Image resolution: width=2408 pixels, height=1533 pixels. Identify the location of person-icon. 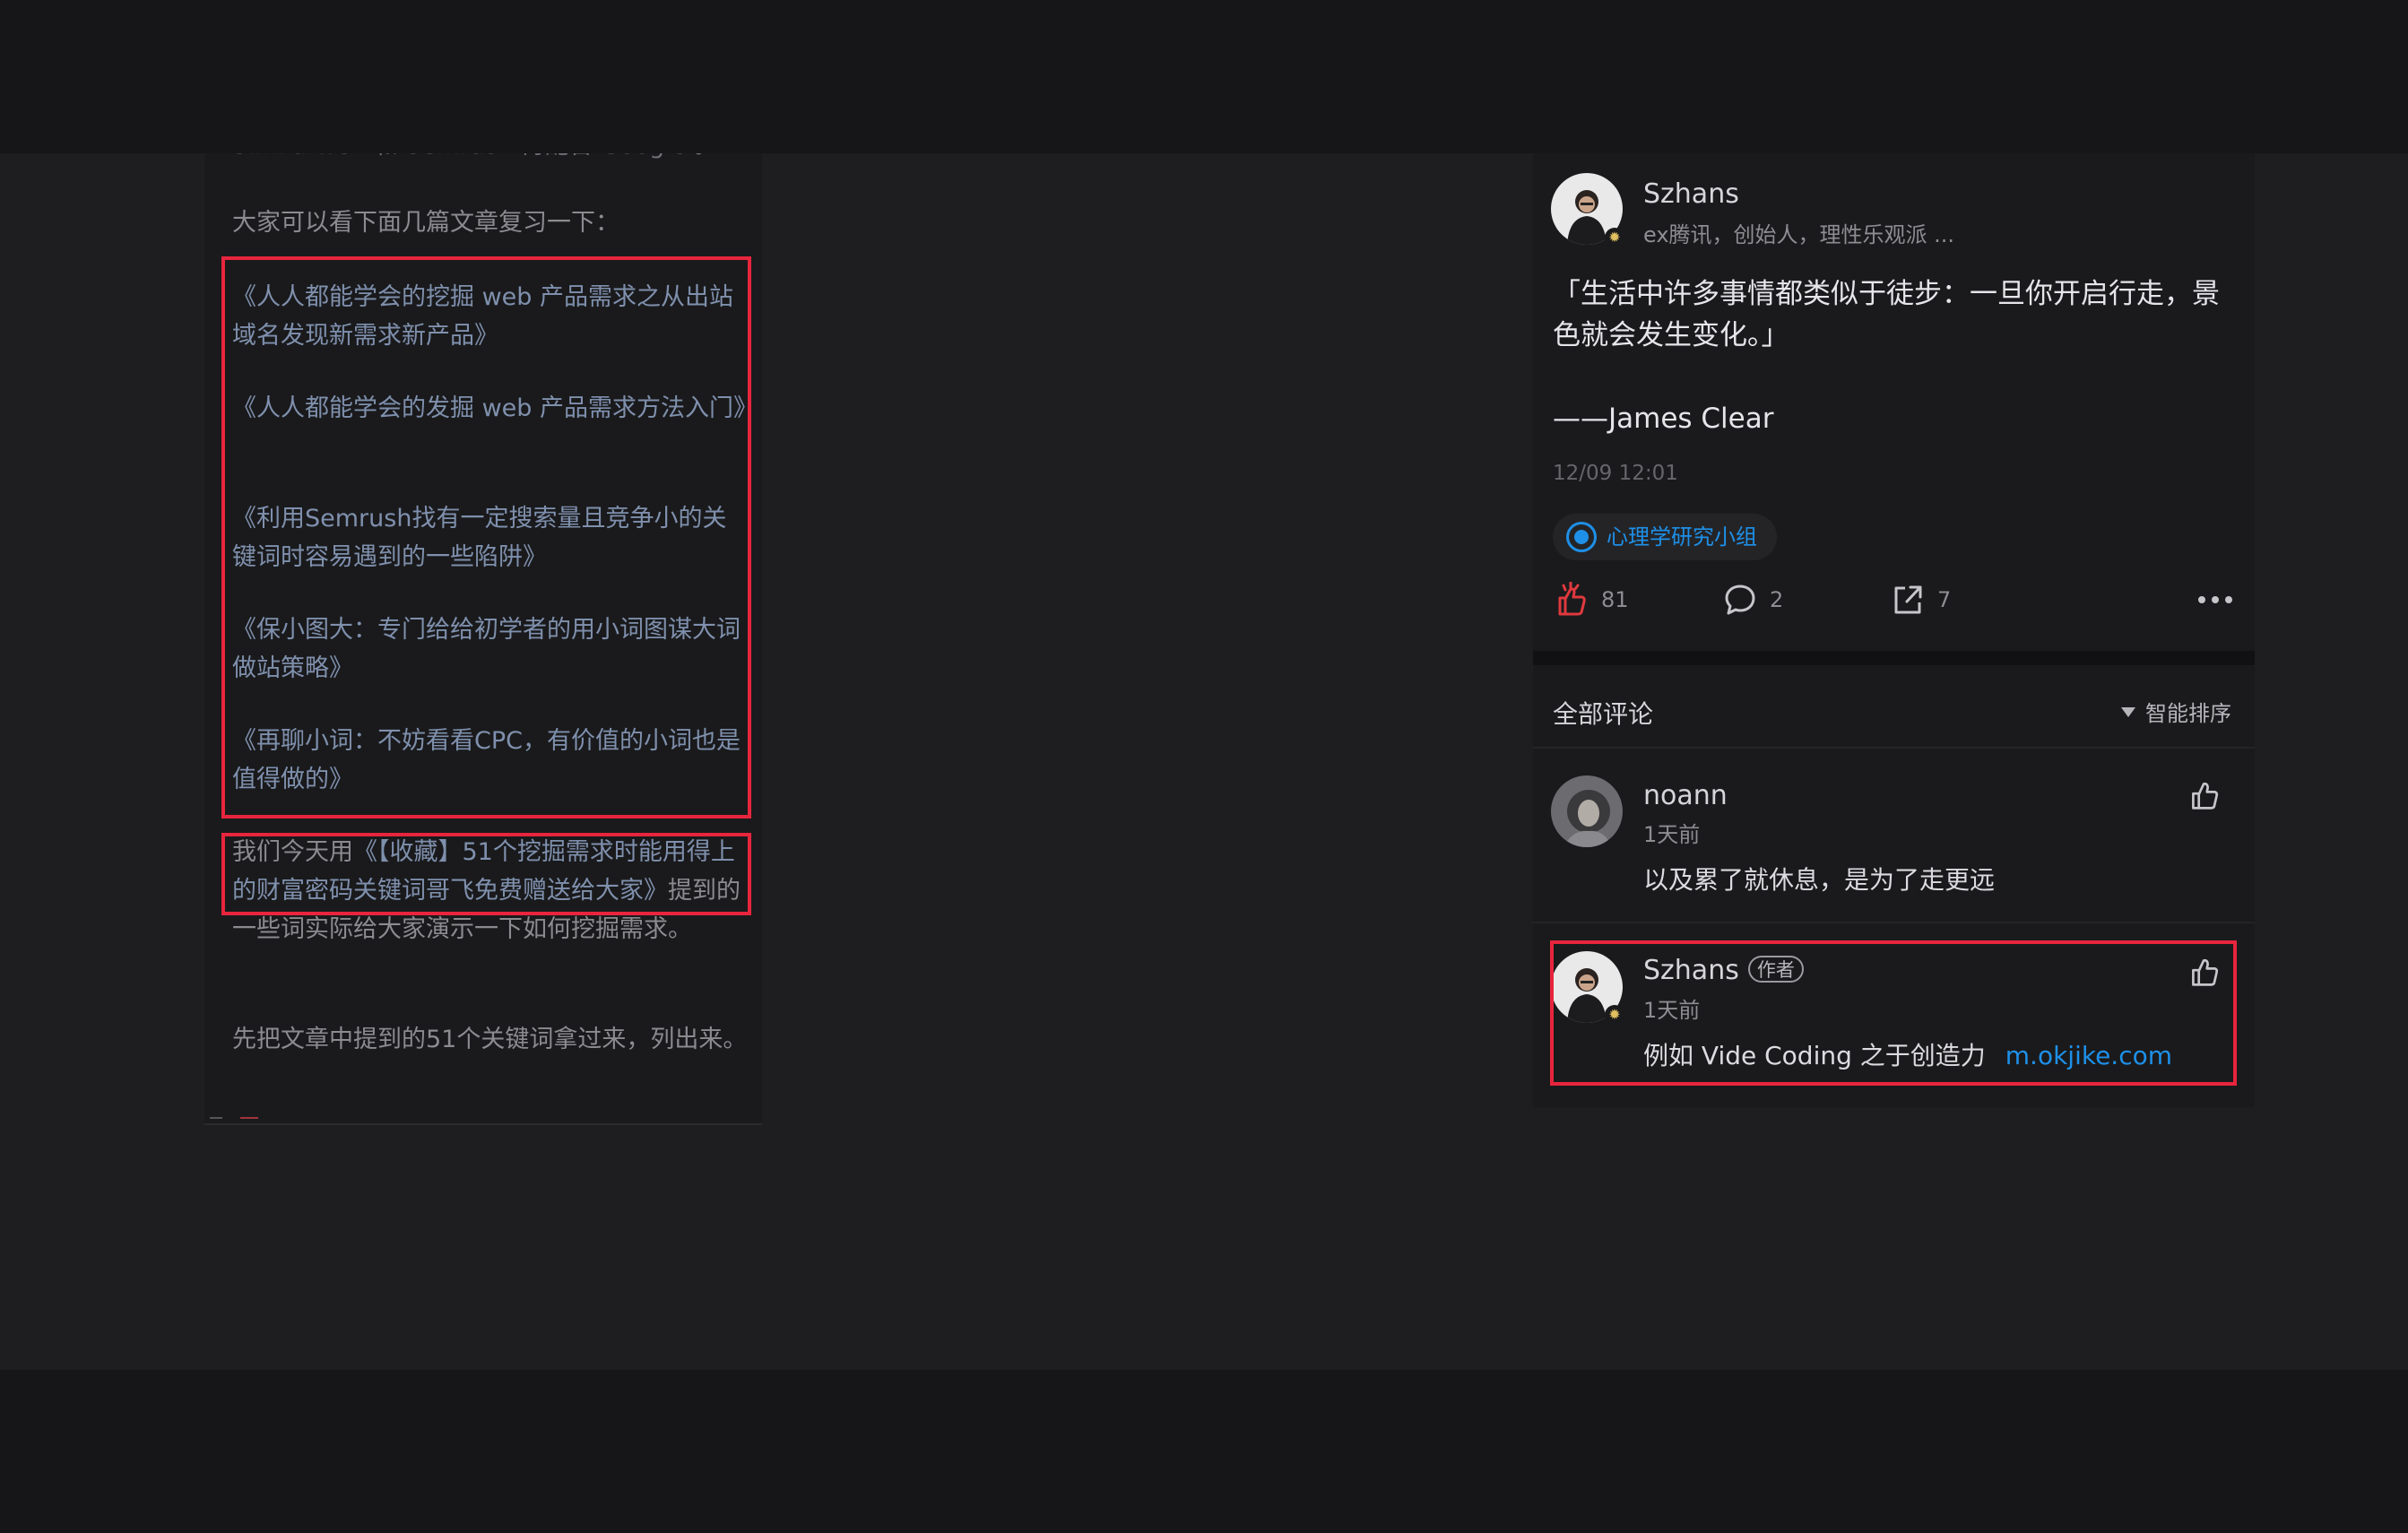
(1587, 811).